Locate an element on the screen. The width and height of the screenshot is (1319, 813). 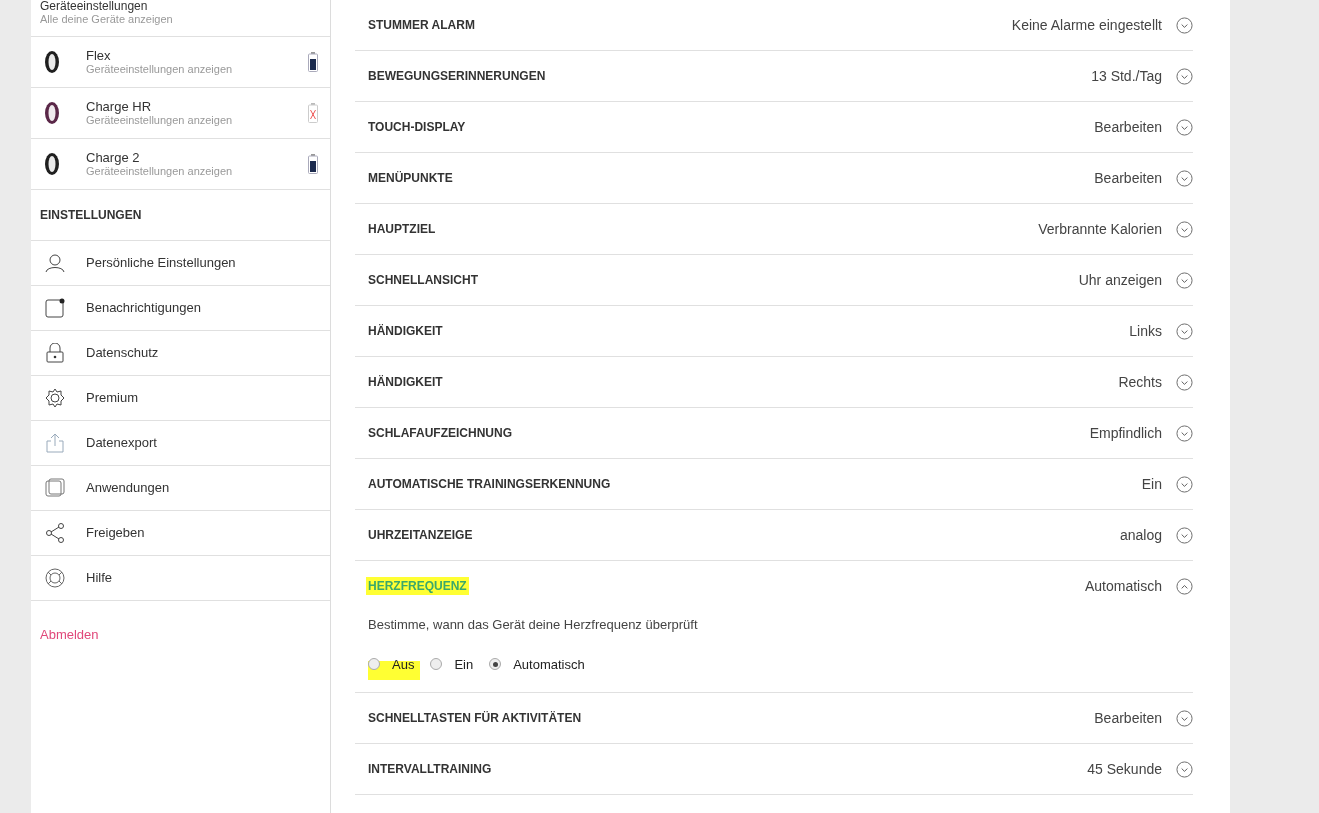
section-title: EINSTELLUNGEN is located at coordinates (91, 215).